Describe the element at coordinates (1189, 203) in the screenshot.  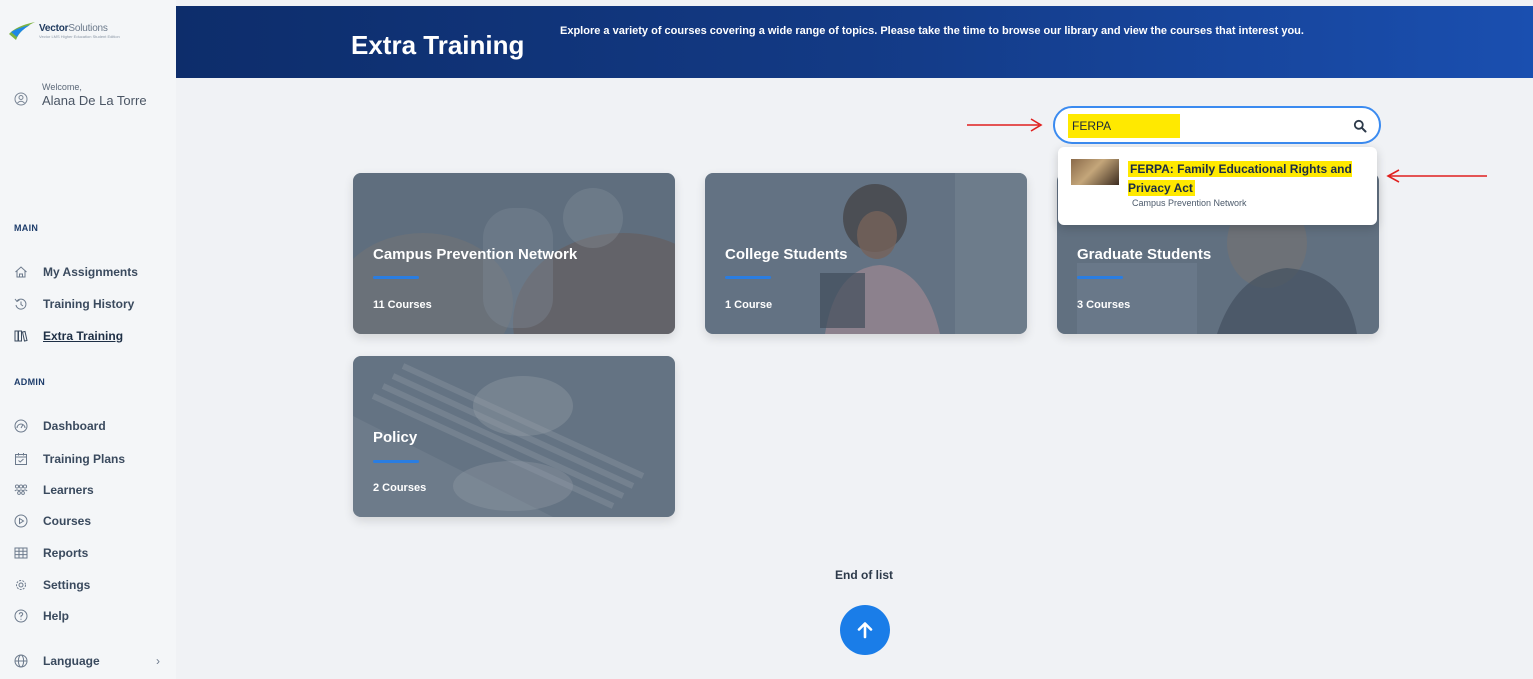
I see `result-subtitle: Campus Prevention Network` at that location.